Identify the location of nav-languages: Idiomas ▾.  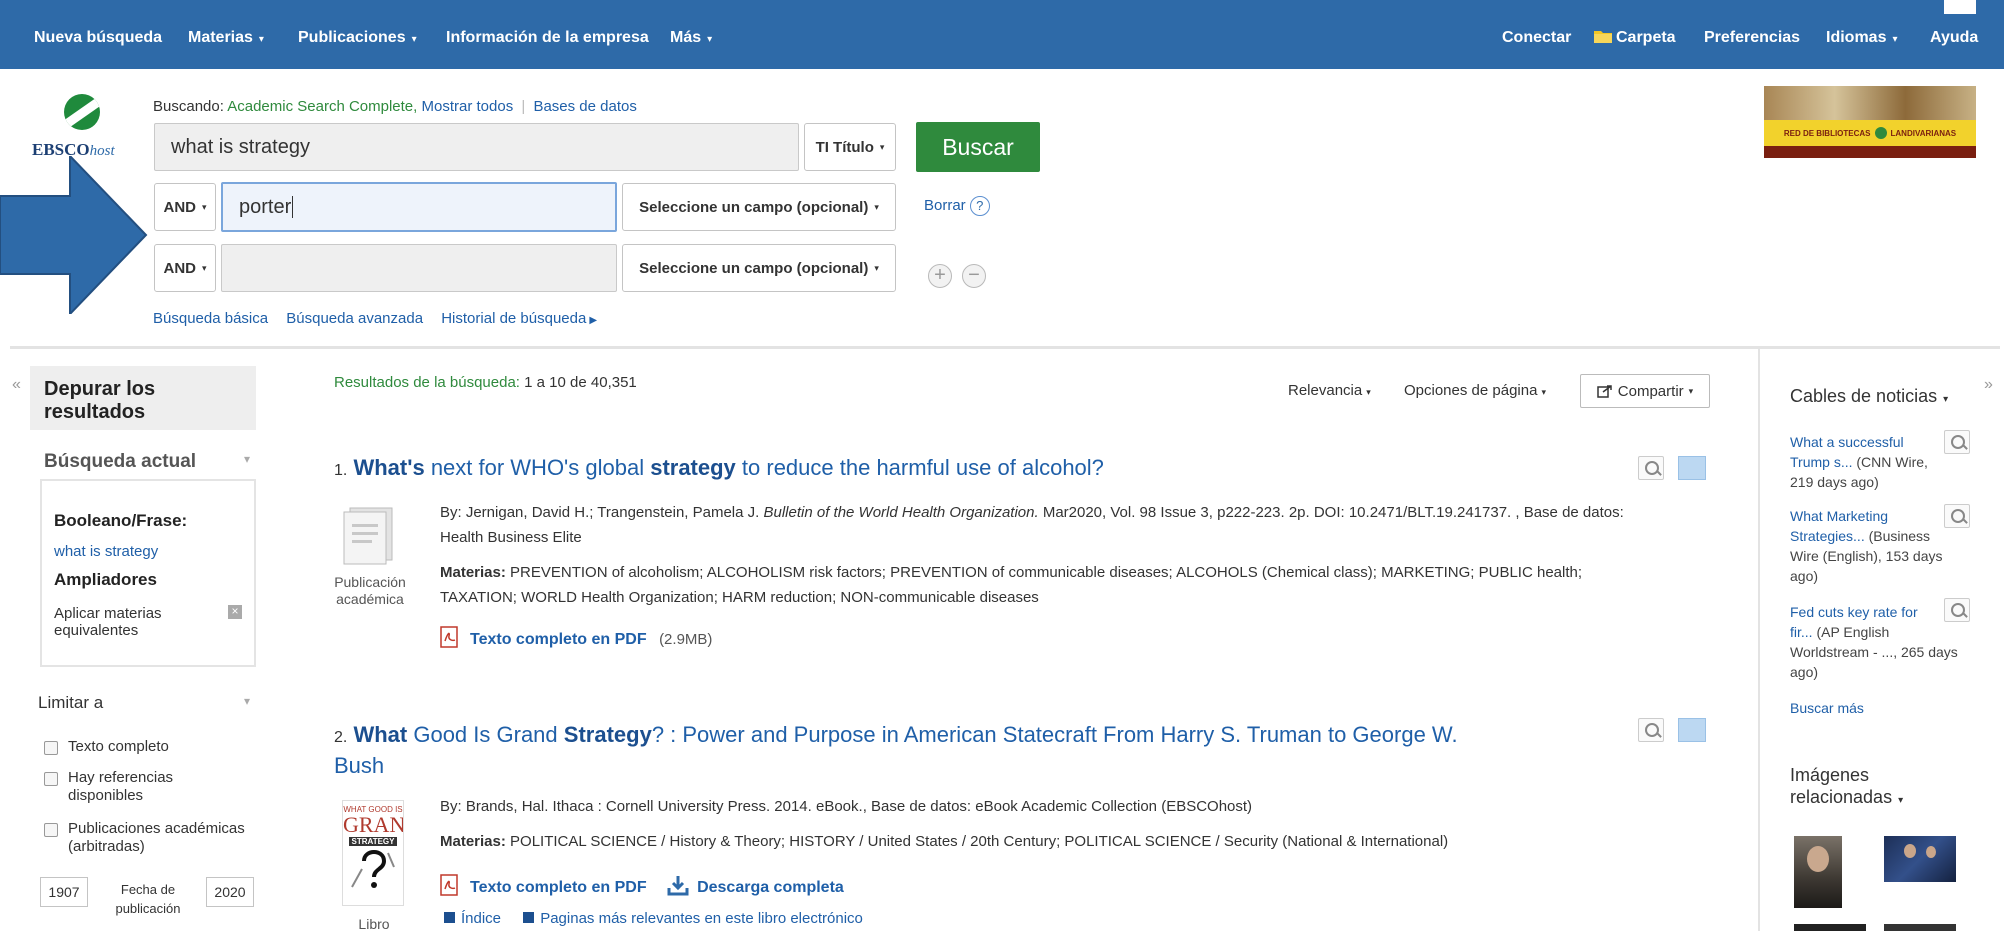
(1862, 38).